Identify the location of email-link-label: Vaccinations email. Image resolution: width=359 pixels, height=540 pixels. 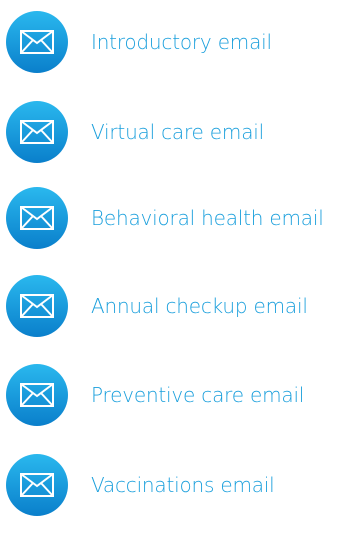
(183, 485).